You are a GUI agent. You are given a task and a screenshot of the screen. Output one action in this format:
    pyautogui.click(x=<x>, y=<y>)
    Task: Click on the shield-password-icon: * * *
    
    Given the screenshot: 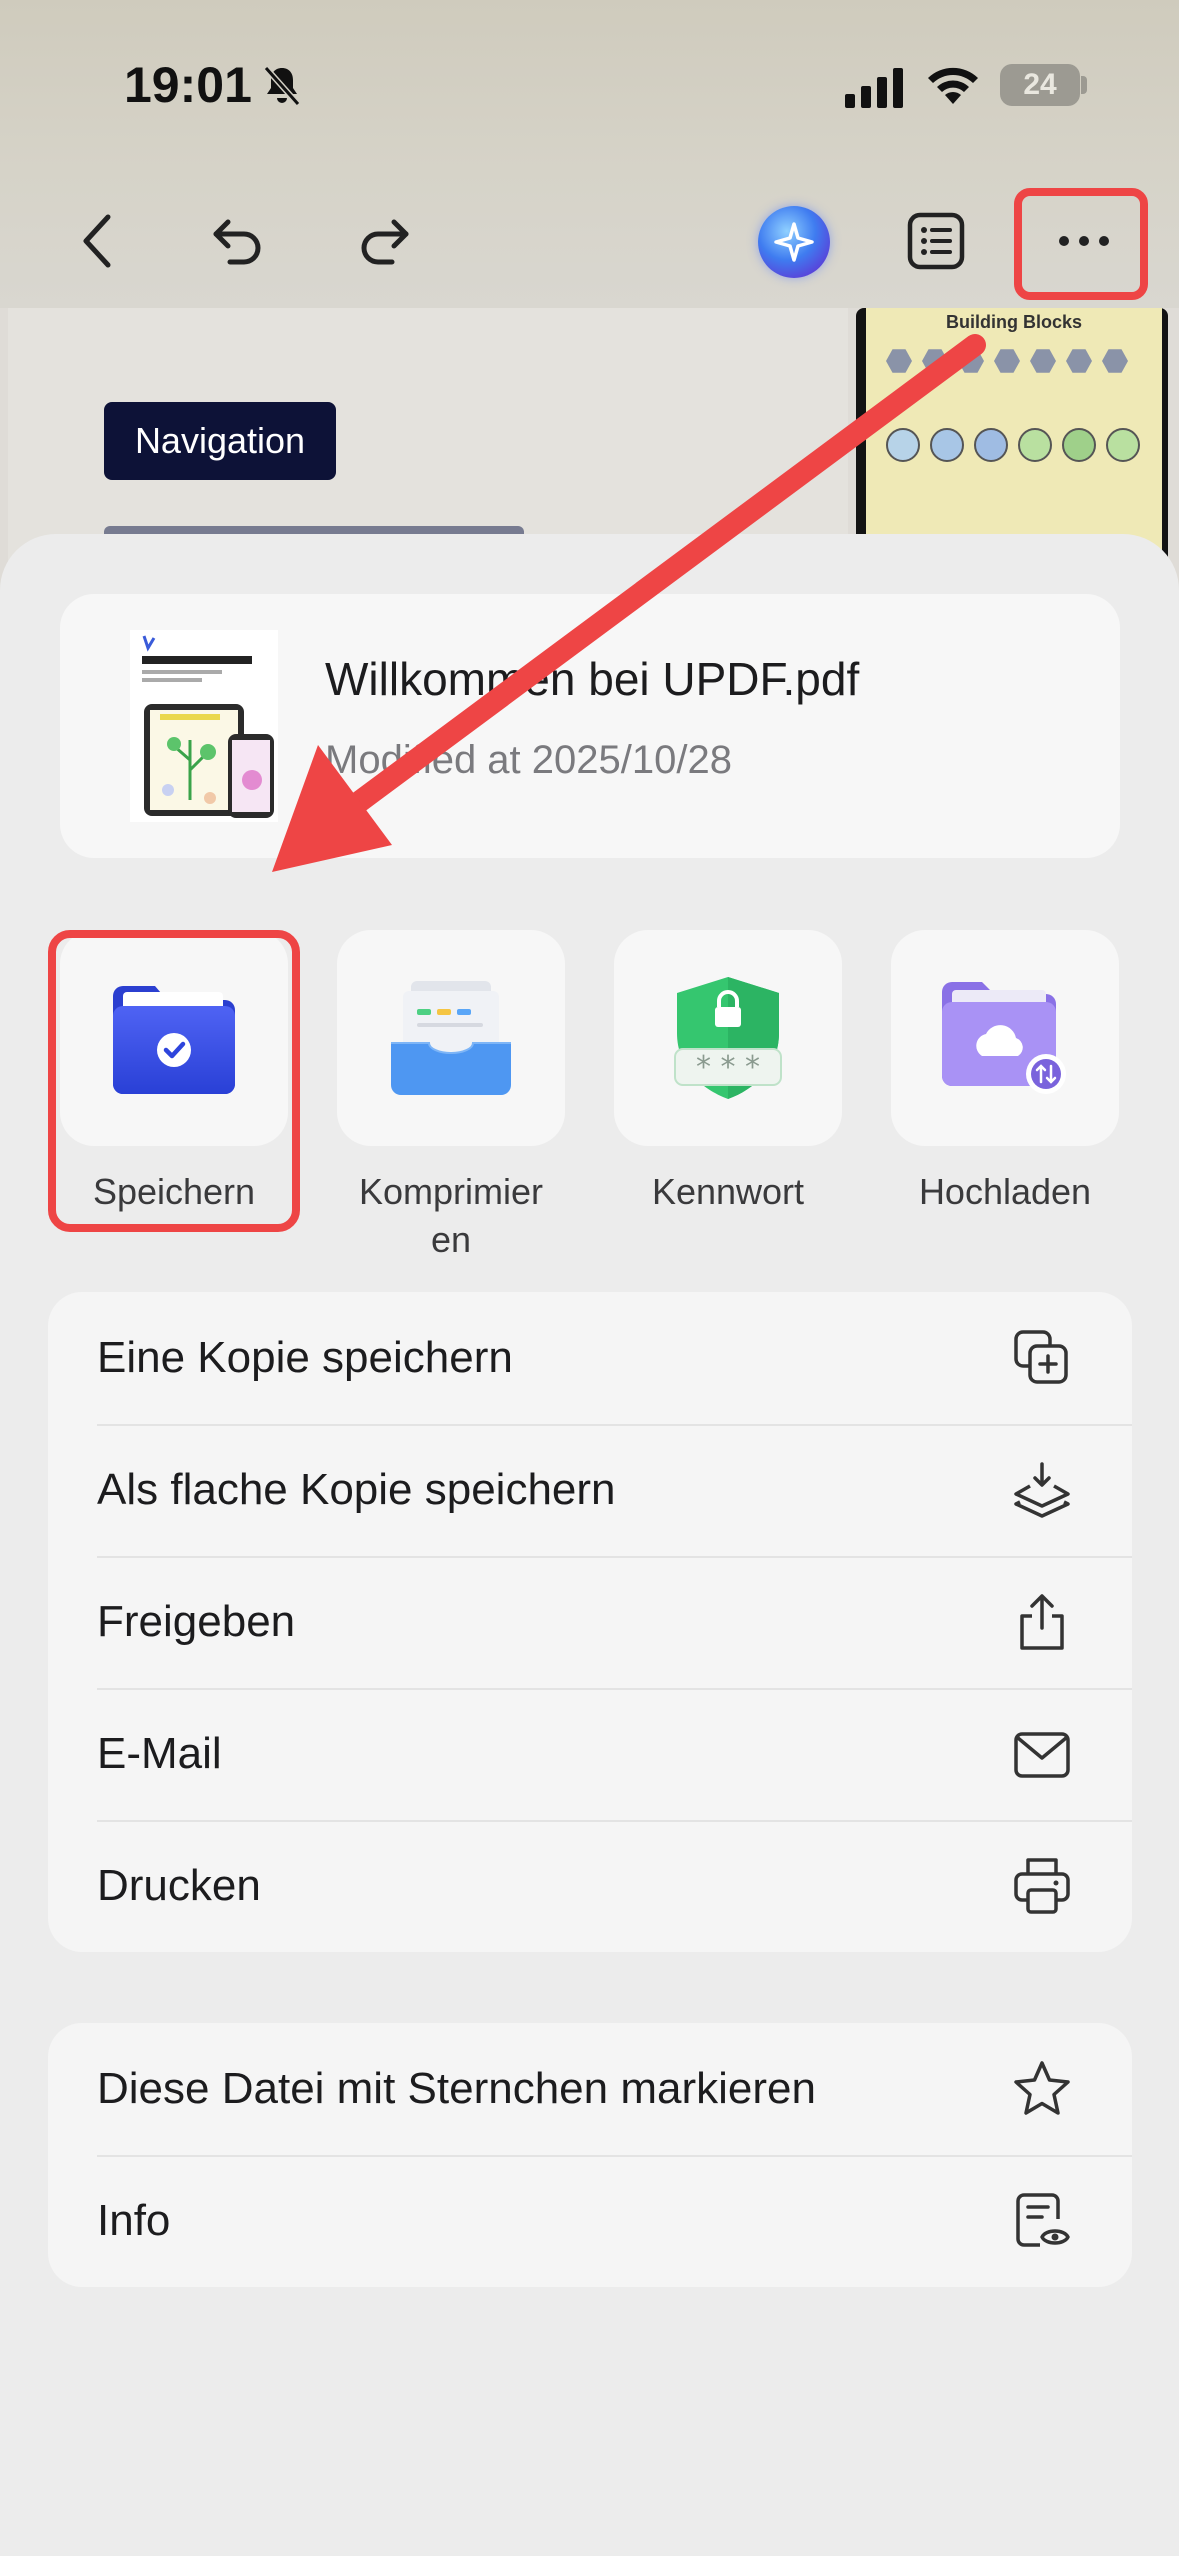 What is the action you would take?
    pyautogui.click(x=728, y=1038)
    